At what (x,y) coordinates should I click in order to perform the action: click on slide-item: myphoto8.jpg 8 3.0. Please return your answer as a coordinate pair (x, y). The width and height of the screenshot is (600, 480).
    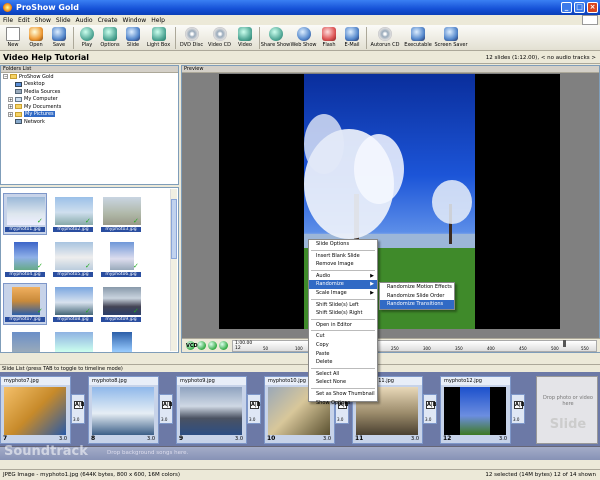
    Looking at the image, I should click on (123, 410).